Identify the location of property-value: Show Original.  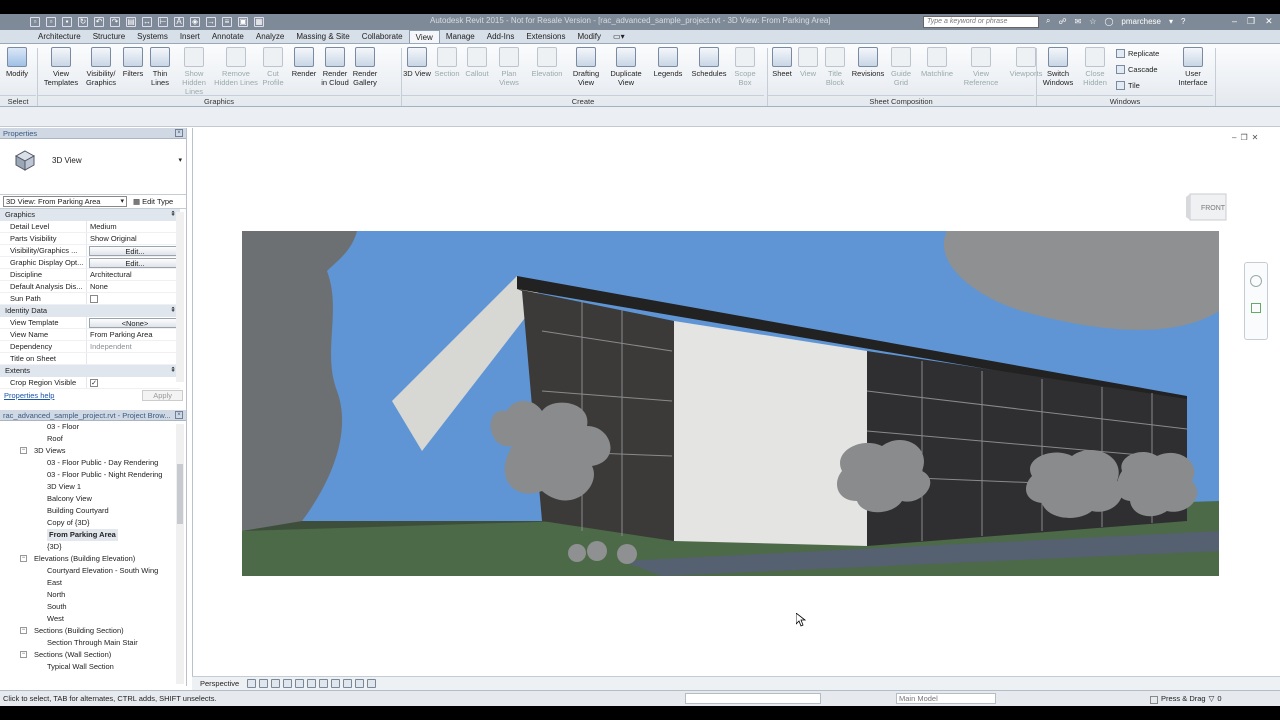
(133, 238).